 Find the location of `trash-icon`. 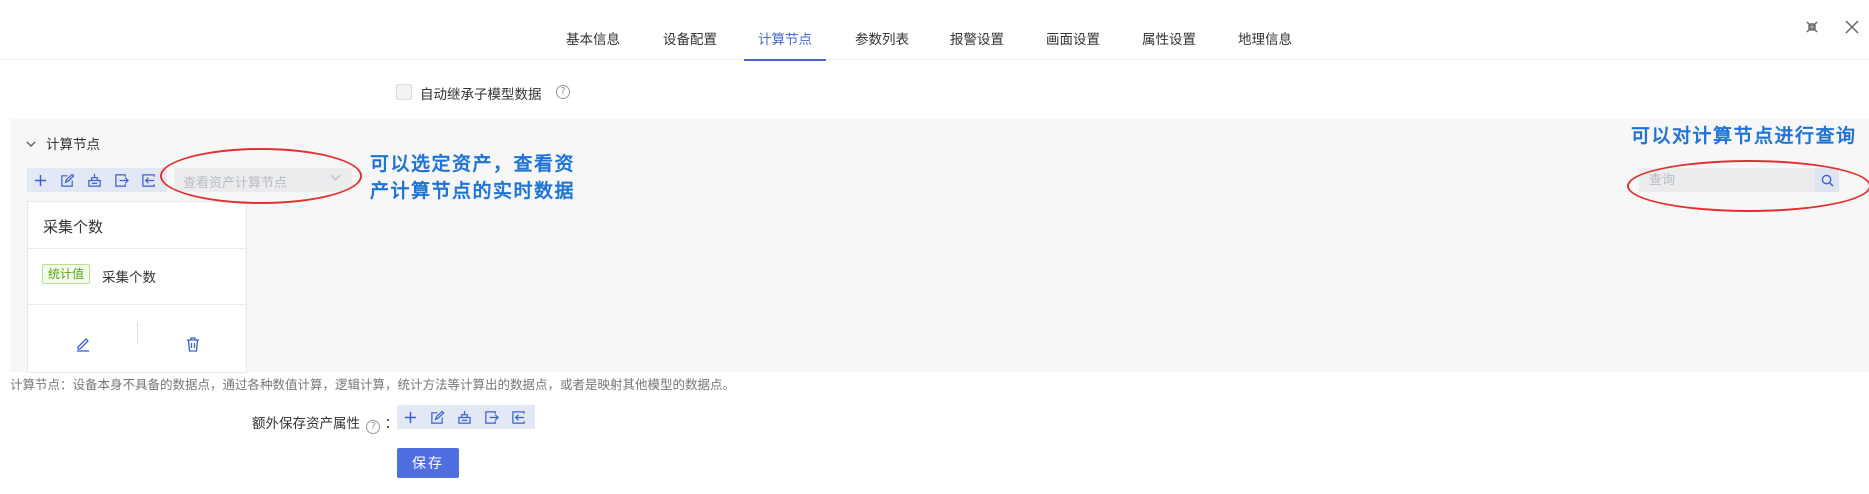

trash-icon is located at coordinates (193, 344).